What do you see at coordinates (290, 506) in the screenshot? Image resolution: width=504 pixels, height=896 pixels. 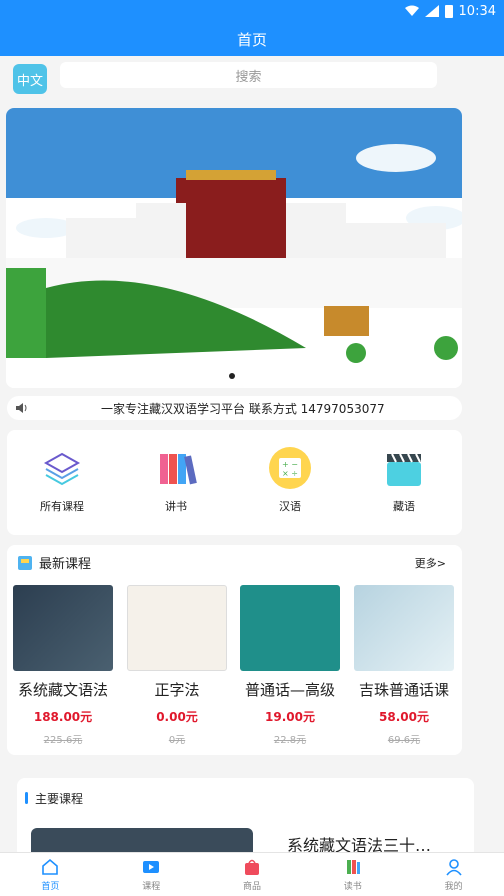 I see `category-label: 汉语` at bounding box center [290, 506].